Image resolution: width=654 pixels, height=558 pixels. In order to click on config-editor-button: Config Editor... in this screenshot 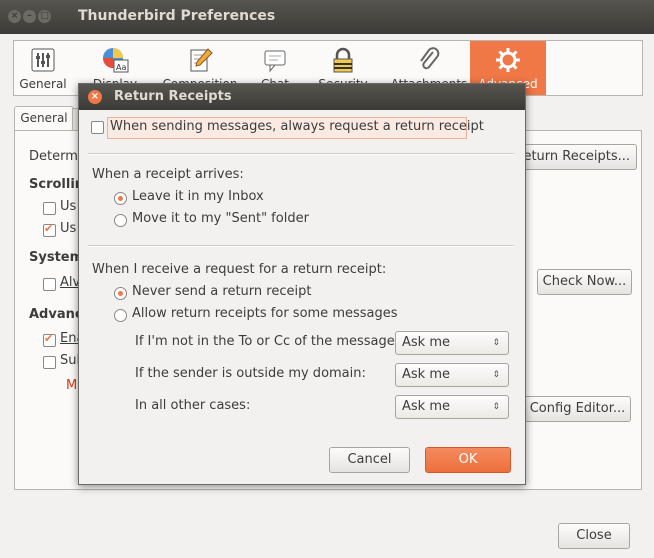, I will do `click(577, 409)`.